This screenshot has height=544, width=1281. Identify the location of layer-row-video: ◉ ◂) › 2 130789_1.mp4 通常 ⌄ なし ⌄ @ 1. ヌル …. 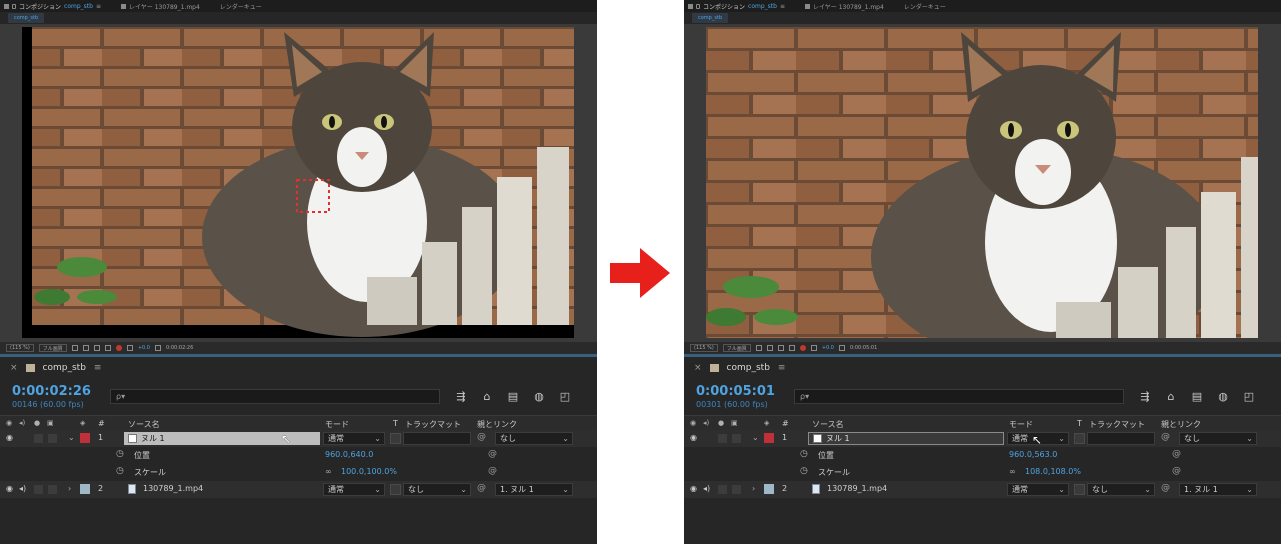
(298, 489).